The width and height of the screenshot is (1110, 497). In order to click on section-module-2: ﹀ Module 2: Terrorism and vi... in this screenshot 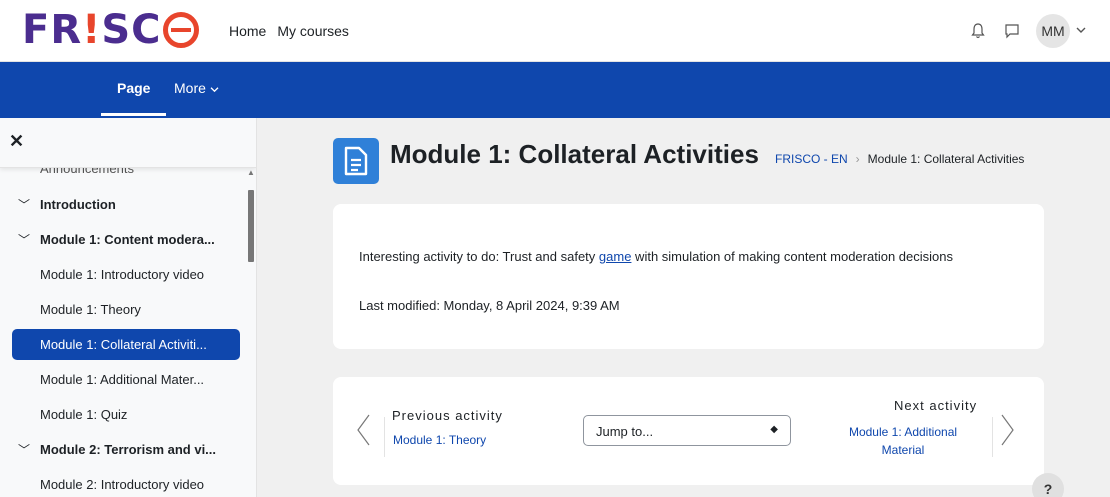, I will do `click(128, 449)`.